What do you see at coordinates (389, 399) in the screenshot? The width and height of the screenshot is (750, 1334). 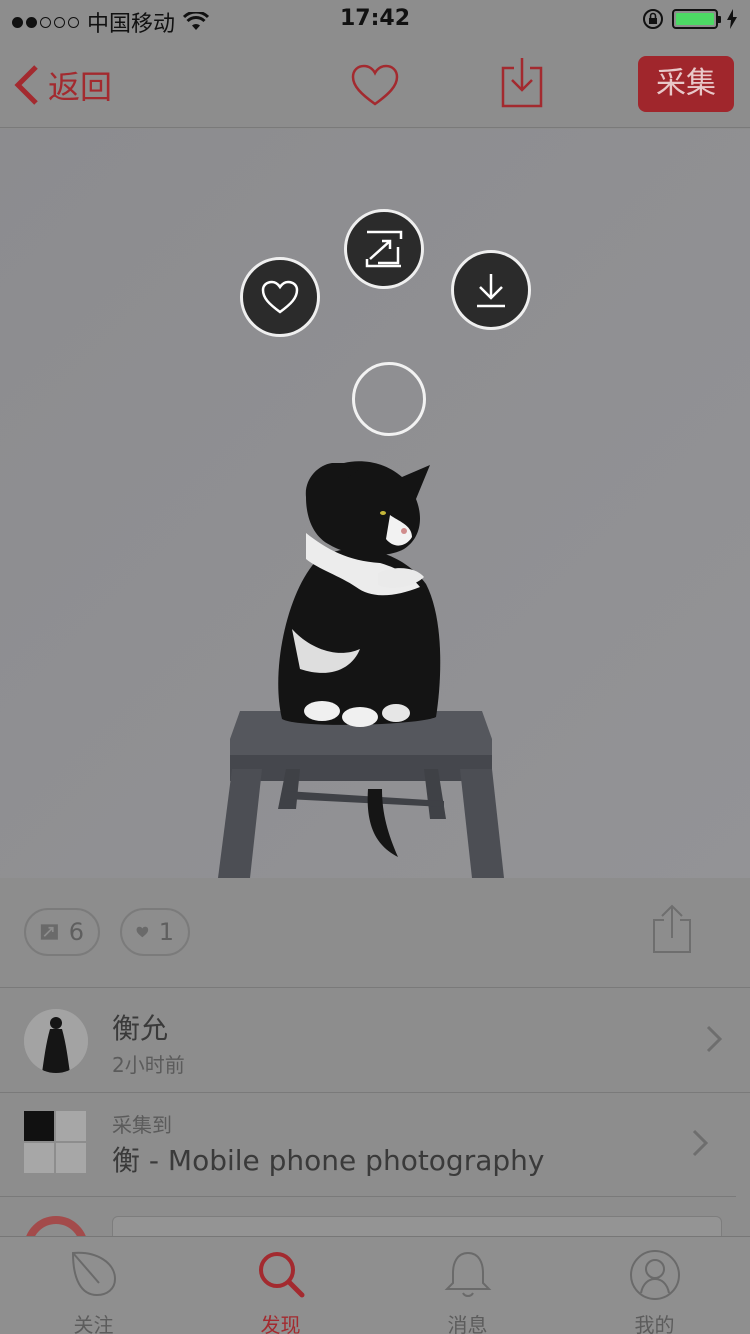 I see `radial-touch-point` at bounding box center [389, 399].